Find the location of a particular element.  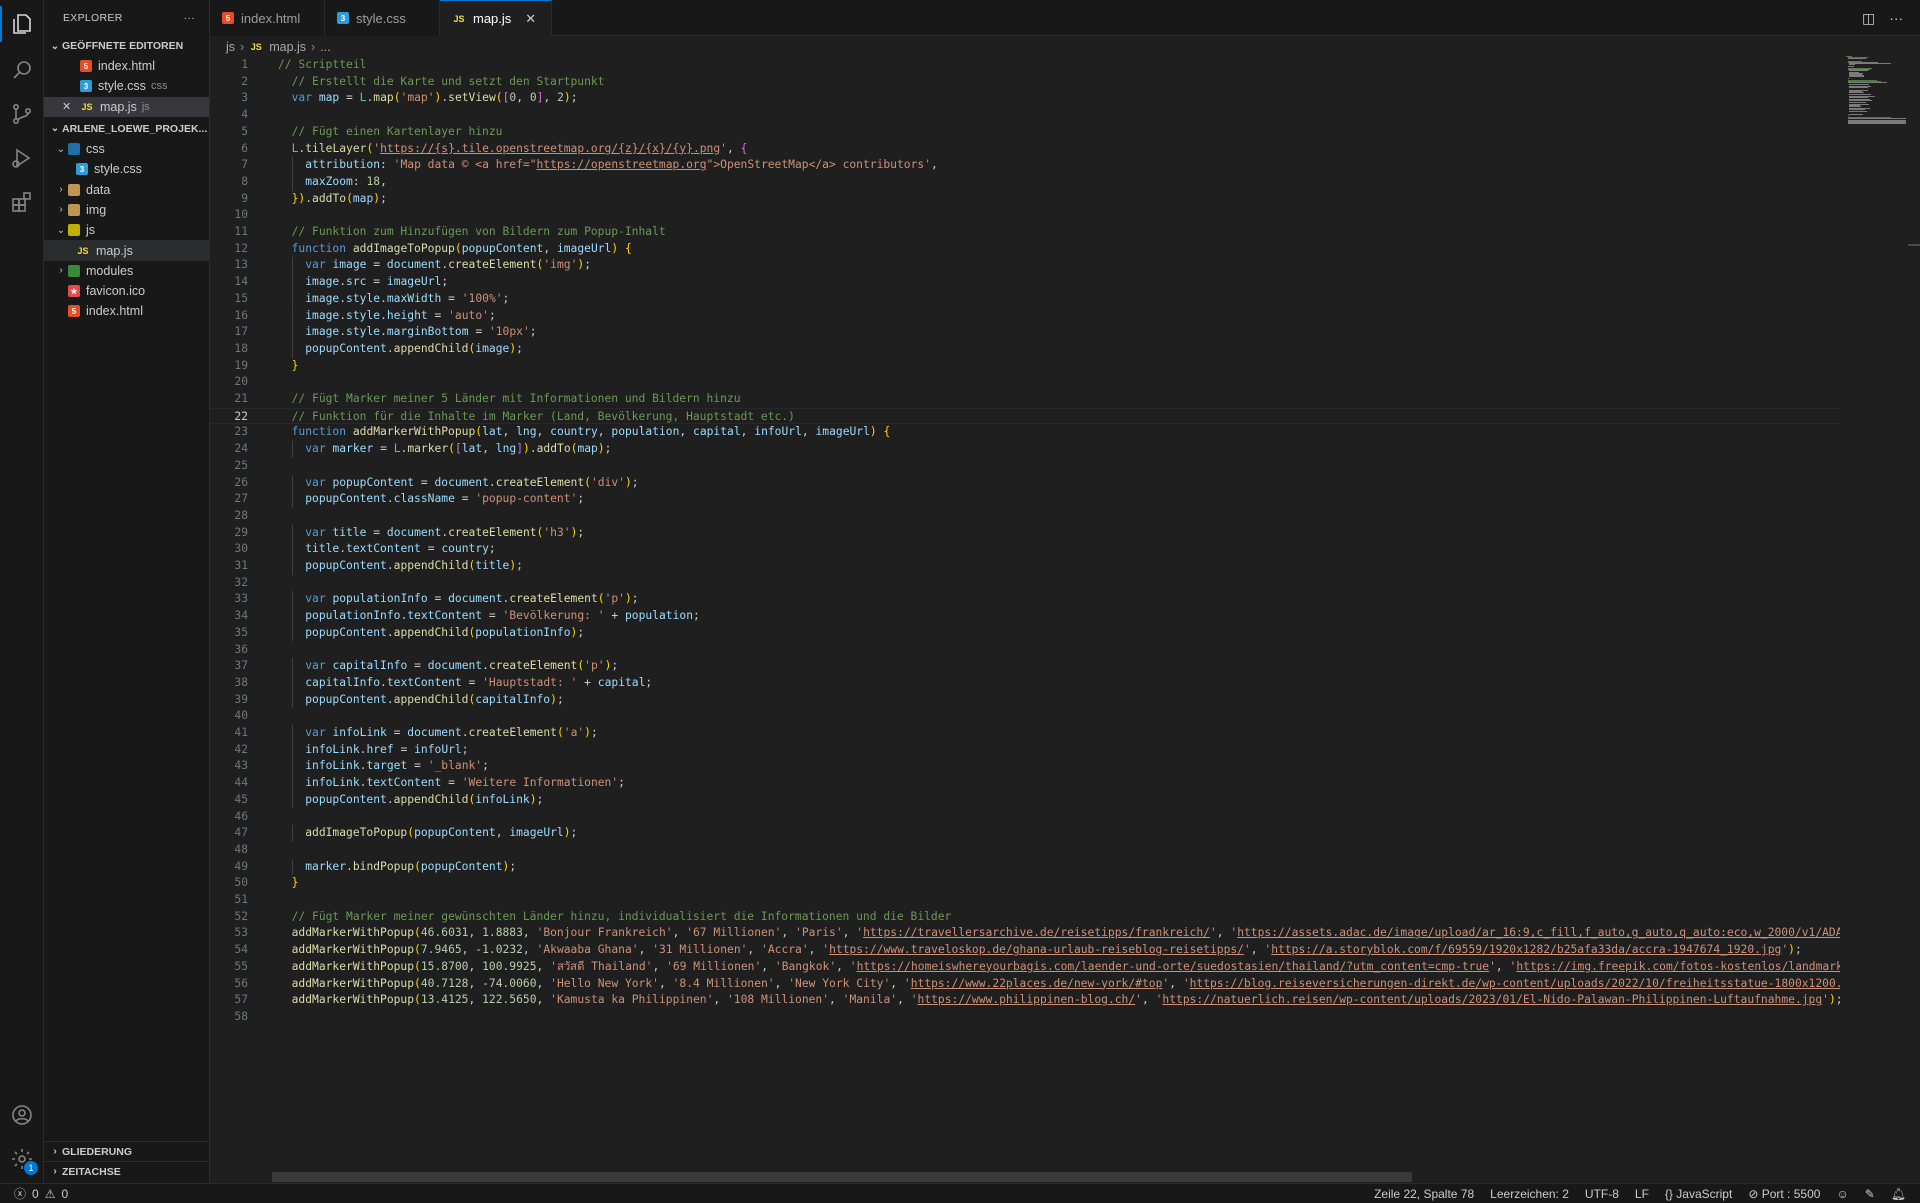

code-line: 58 is located at coordinates (1025, 1017).